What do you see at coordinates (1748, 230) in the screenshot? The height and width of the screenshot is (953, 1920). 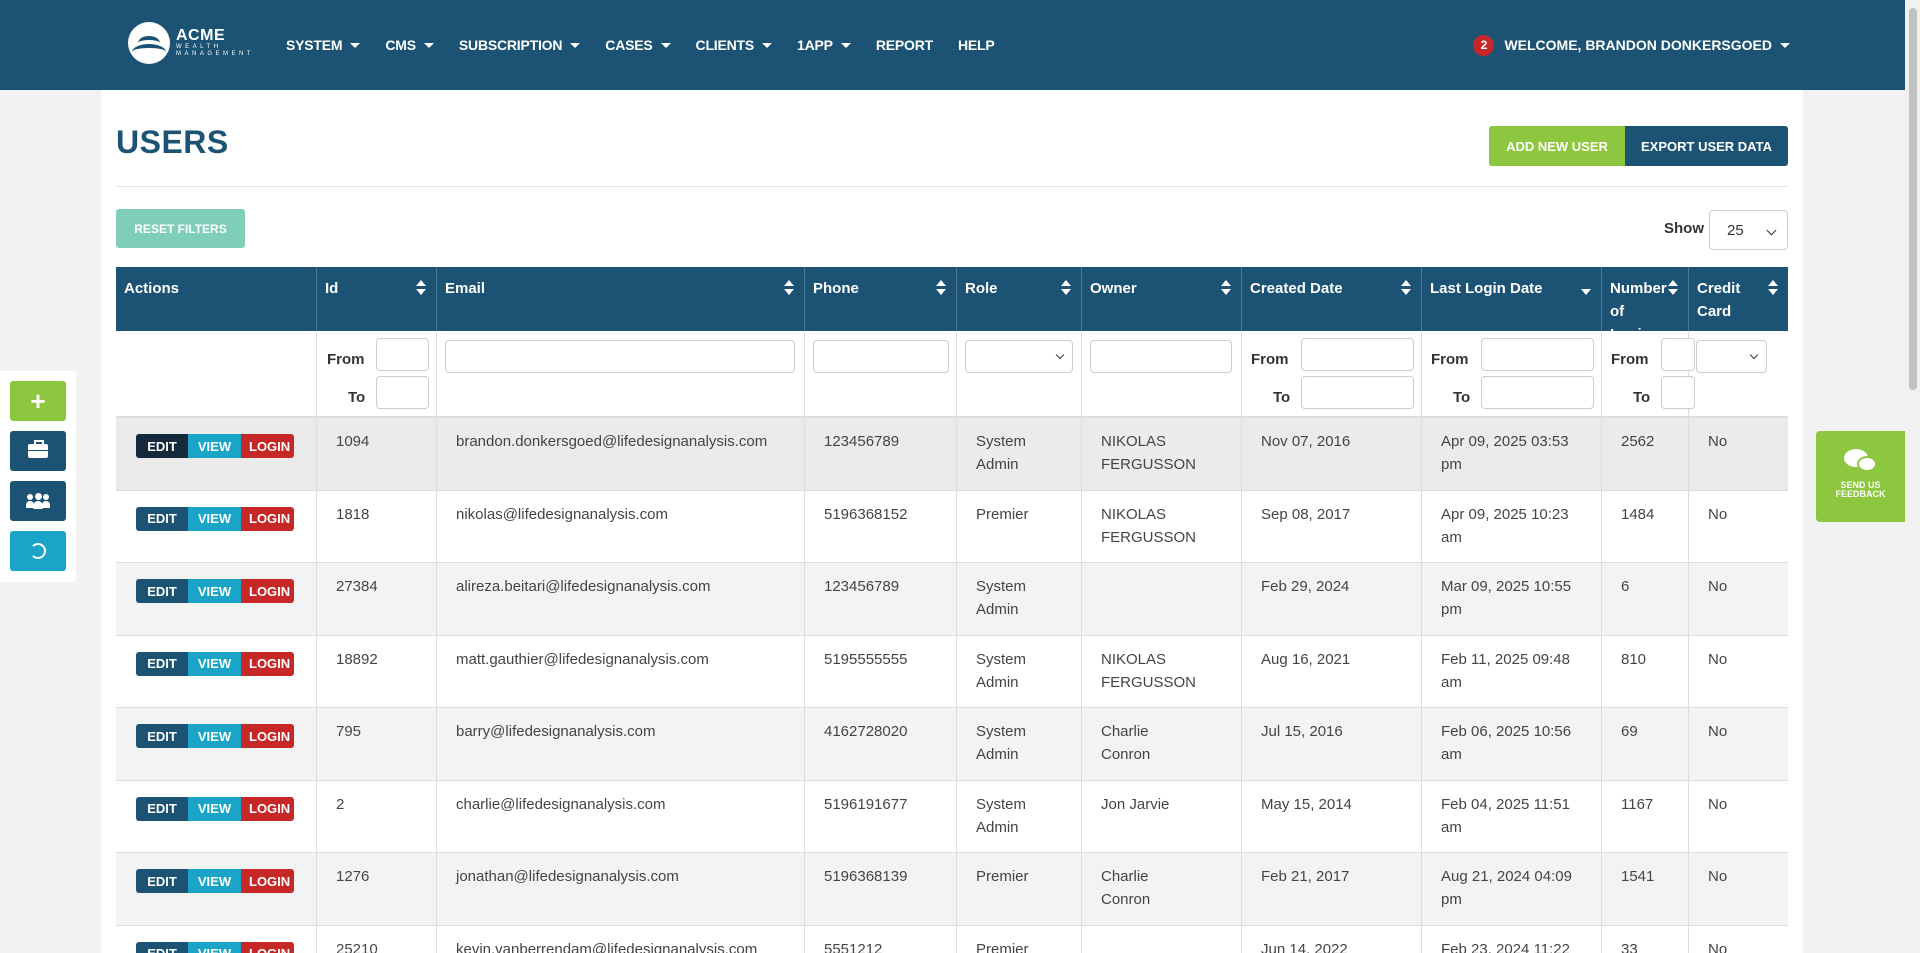 I see `page-size-select: 25` at bounding box center [1748, 230].